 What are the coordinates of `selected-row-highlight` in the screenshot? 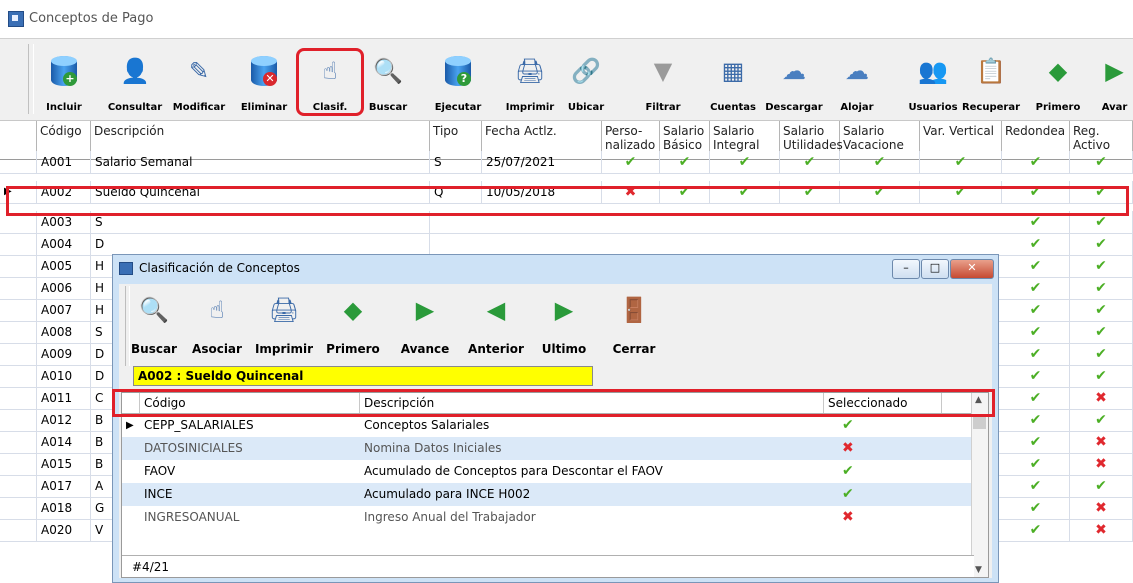 It's located at (567, 201).